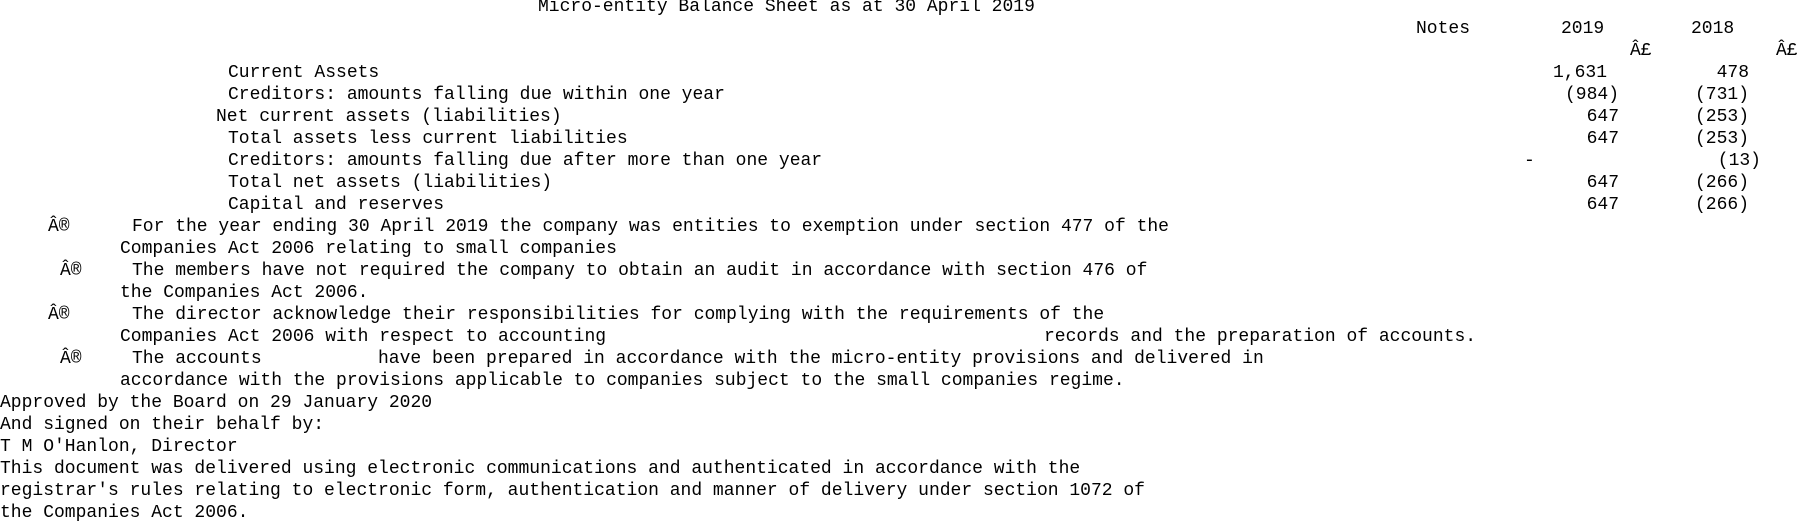 Image resolution: width=1799 pixels, height=524 pixels. Describe the element at coordinates (244, 293) in the screenshot. I see `statement-text: the Companies Act 2006.` at that location.